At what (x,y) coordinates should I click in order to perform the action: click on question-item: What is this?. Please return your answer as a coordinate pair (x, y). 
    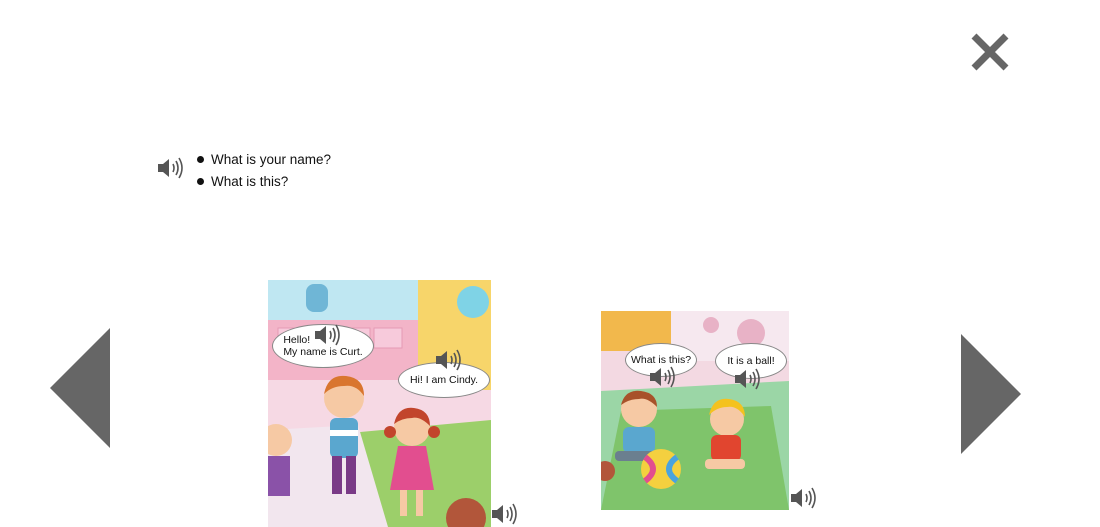
    Looking at the image, I should click on (263, 184).